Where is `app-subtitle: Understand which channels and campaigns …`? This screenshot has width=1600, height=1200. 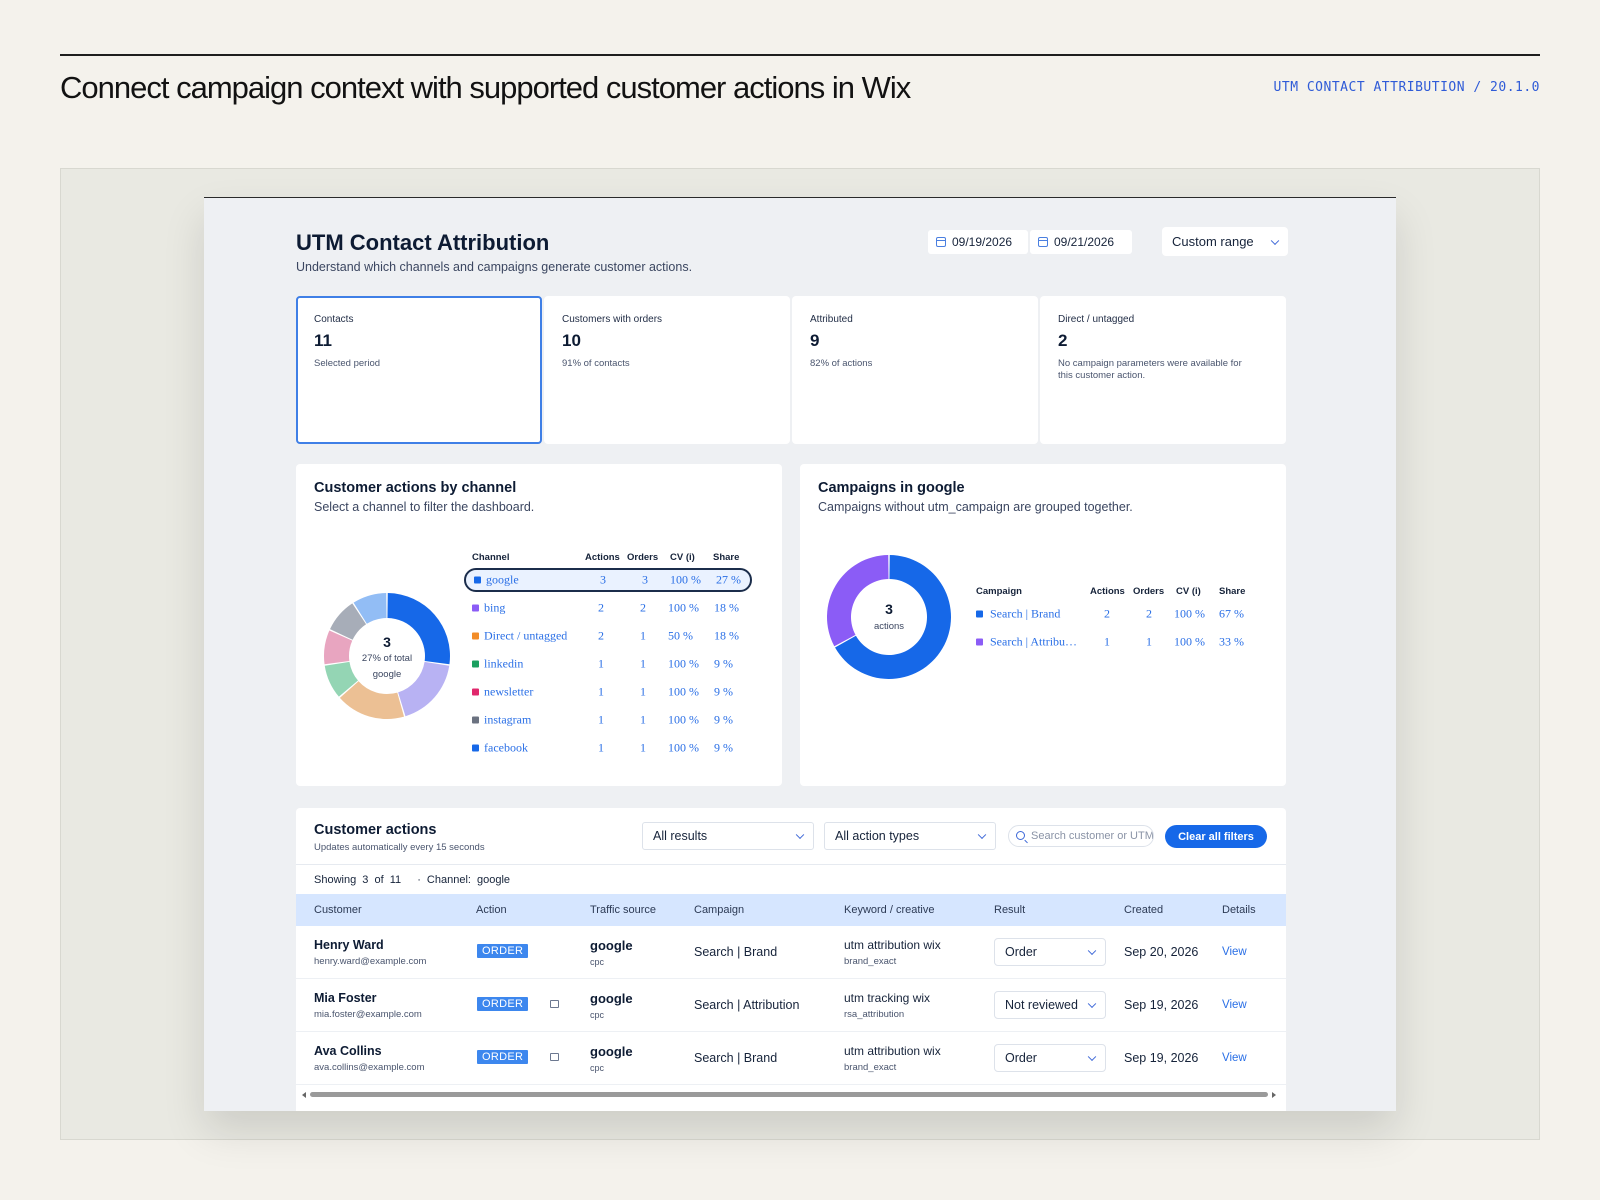 app-subtitle: Understand which channels and campaigns … is located at coordinates (494, 267).